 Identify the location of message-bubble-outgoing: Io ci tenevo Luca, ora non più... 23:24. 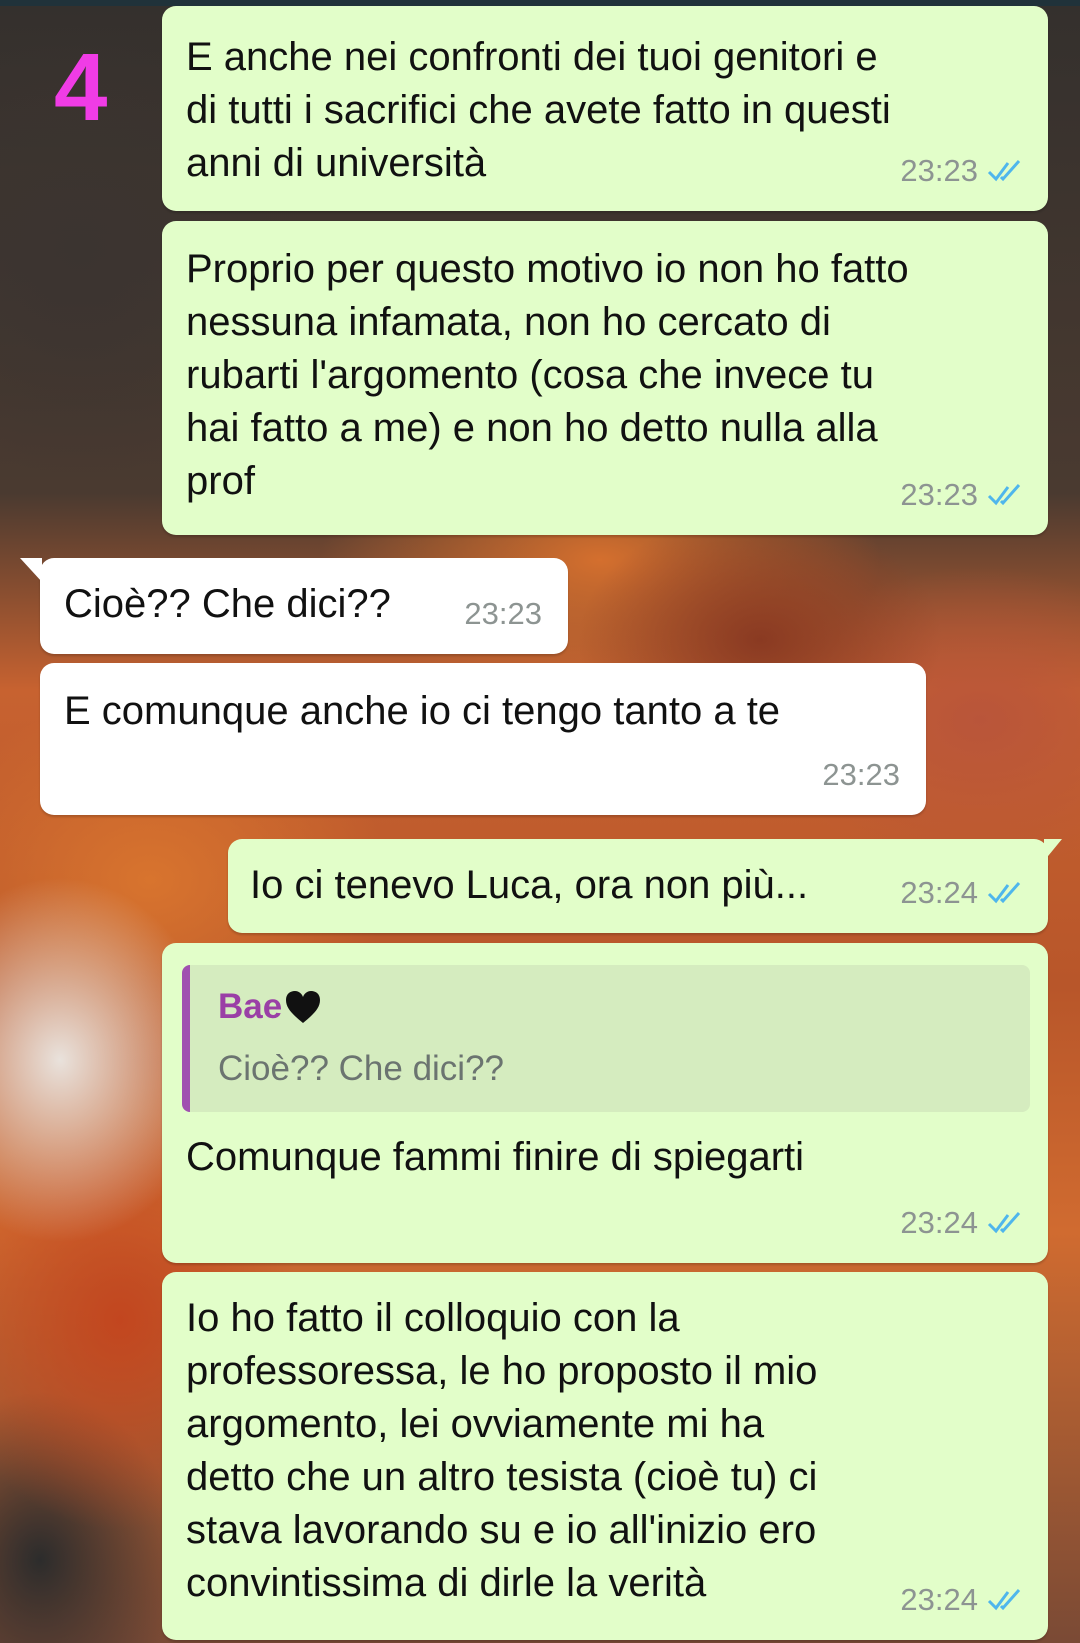
(645, 886).